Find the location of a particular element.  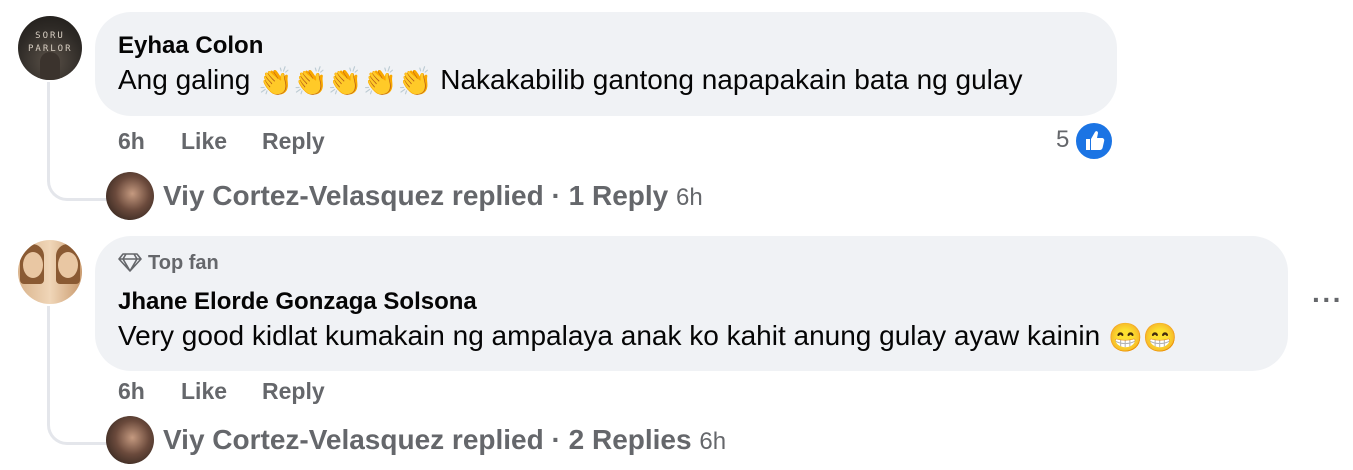

comment-author: Jhane Elorde Gonzaga Solsona is located at coordinates (297, 302).